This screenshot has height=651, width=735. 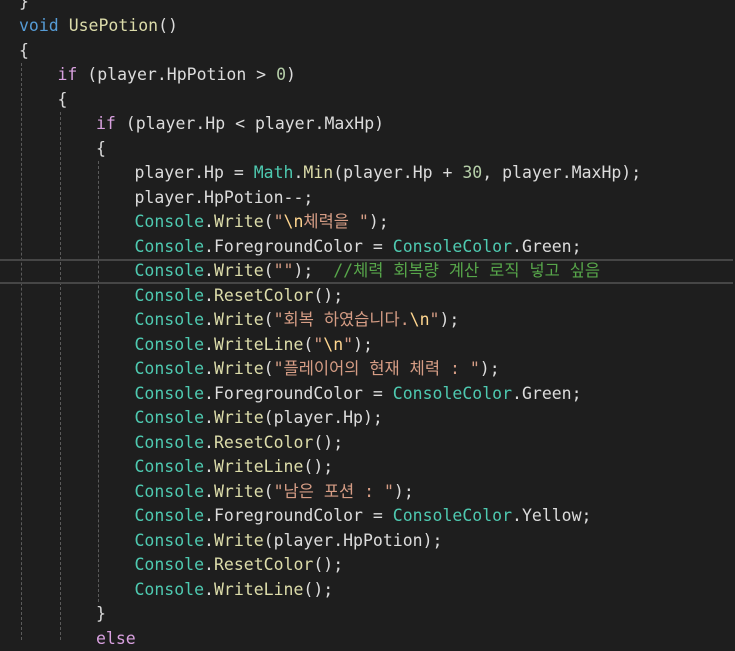 What do you see at coordinates (397, 172) in the screenshot?
I see `code-token: (player.Hp +` at bounding box center [397, 172].